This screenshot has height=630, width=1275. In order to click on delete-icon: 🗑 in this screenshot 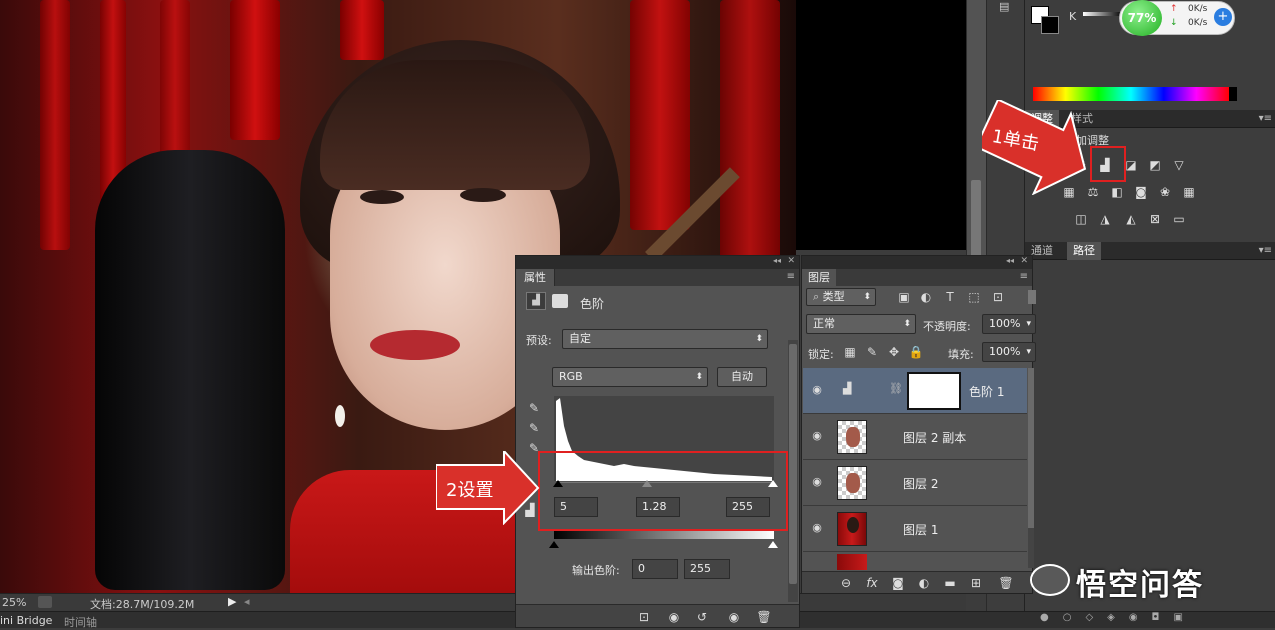, I will do `click(764, 617)`.